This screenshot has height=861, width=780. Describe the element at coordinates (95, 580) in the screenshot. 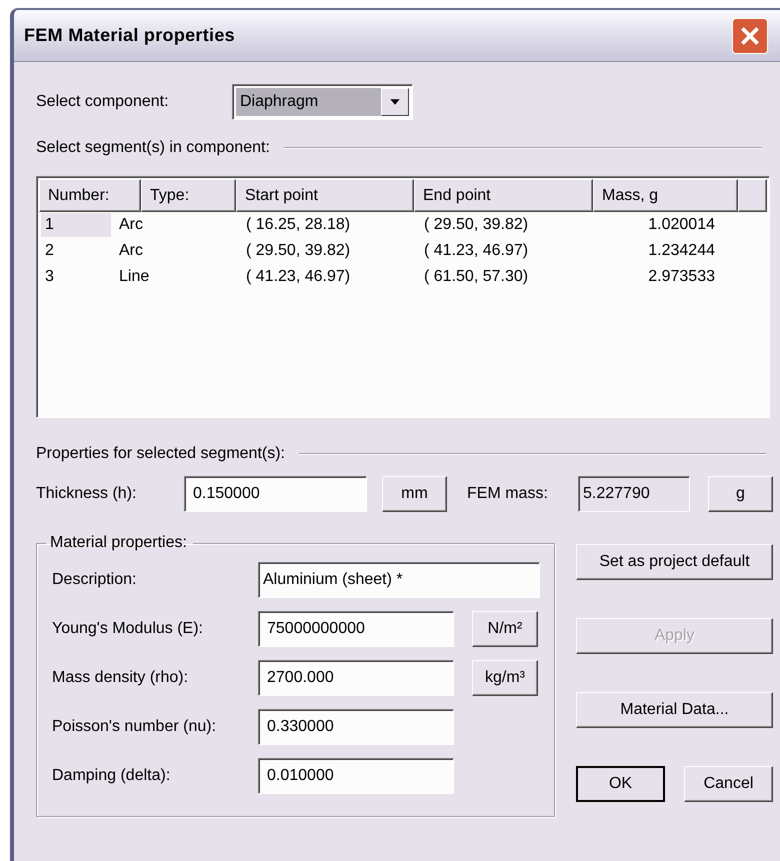

I see `field-label: Description:` at that location.